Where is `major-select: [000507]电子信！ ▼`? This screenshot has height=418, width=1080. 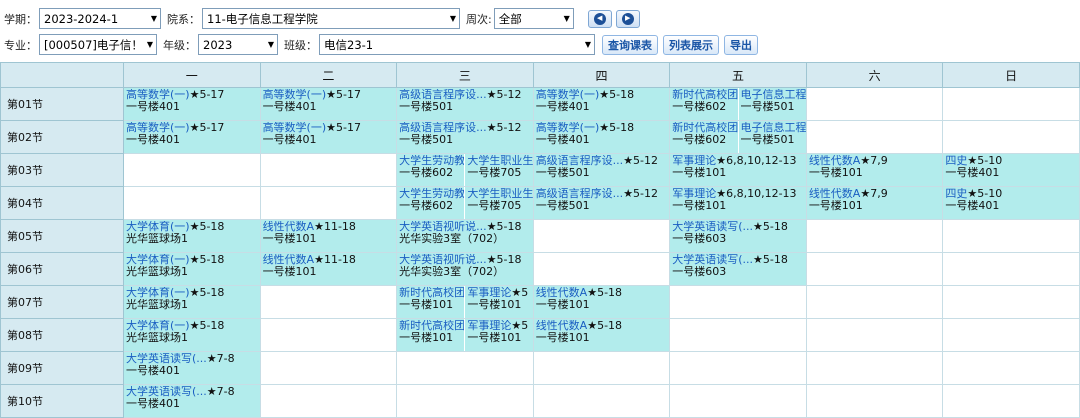
major-select: [000507]电子信！ ▼ is located at coordinates (98, 44).